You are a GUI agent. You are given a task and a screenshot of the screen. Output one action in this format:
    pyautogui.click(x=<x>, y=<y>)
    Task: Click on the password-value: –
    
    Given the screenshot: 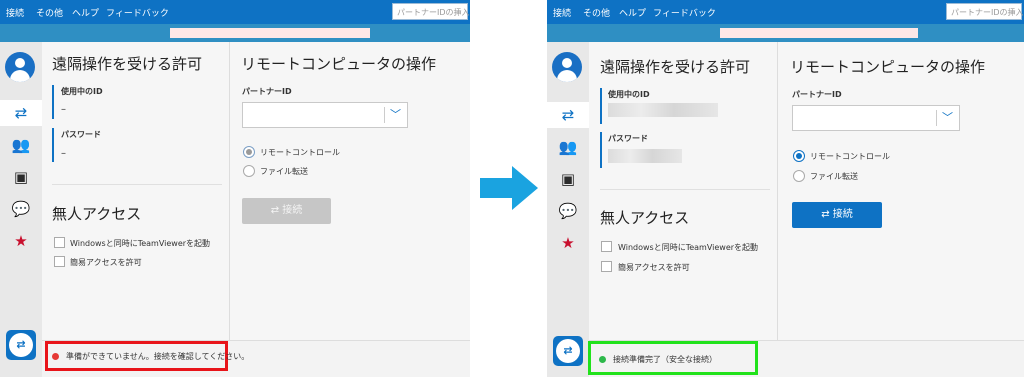 What is the action you would take?
    pyautogui.click(x=63, y=153)
    